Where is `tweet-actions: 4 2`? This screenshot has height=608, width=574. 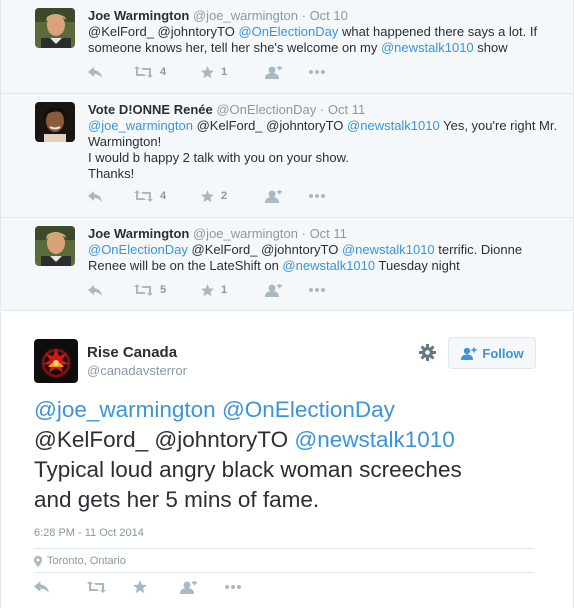
tweet-actions: 4 2 is located at coordinates (206, 196).